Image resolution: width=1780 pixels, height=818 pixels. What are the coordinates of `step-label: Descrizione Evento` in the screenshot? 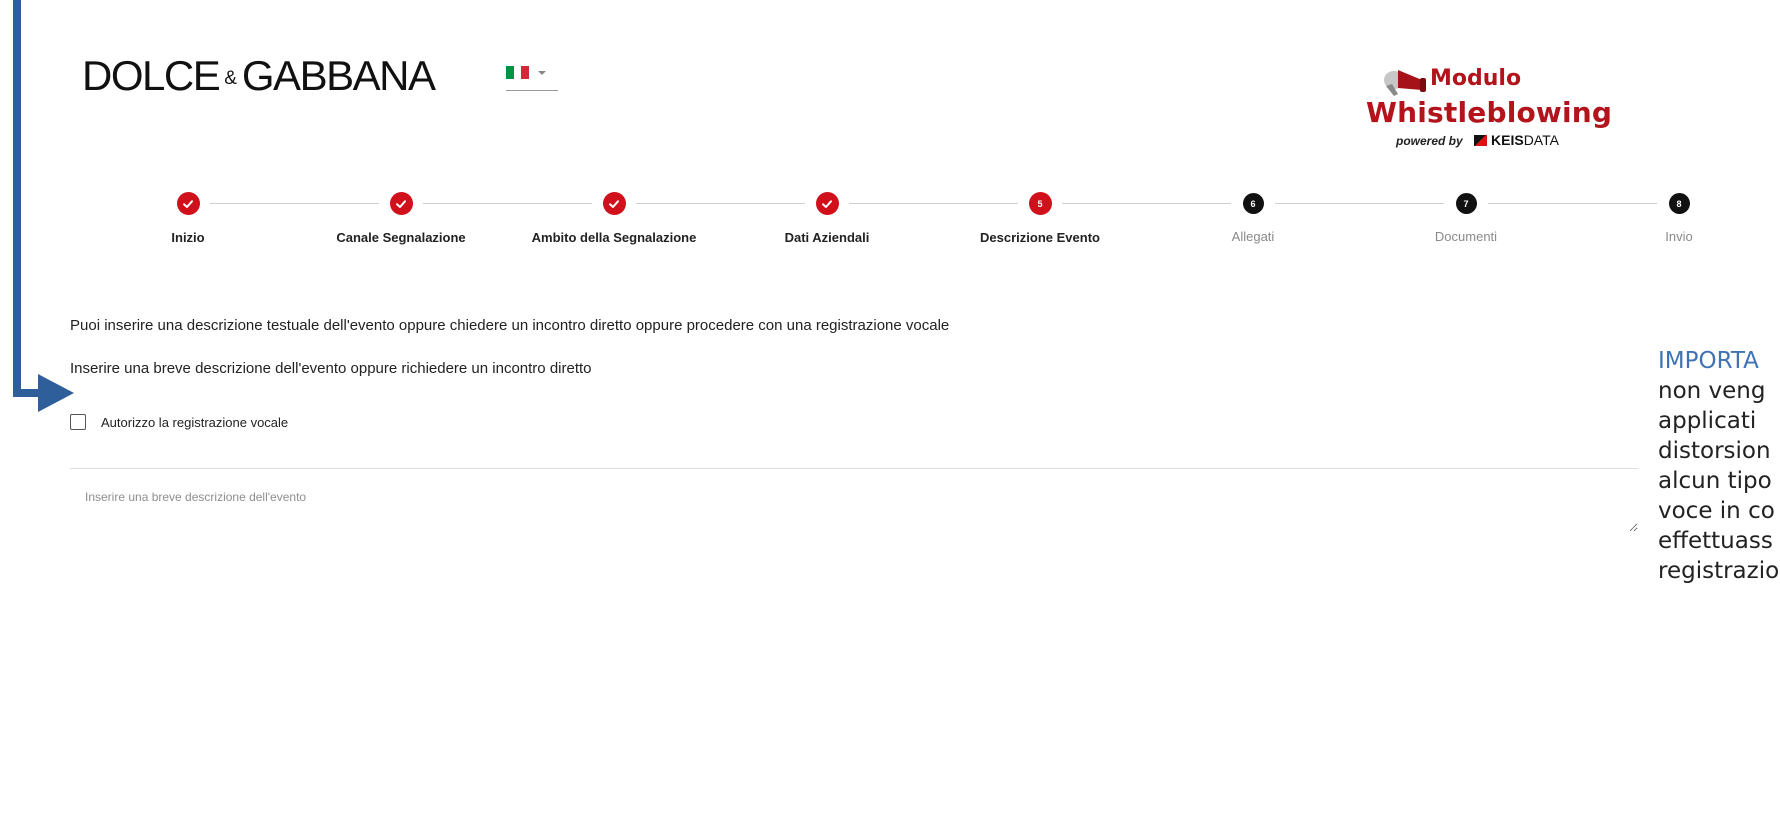 It's located at (1040, 237).